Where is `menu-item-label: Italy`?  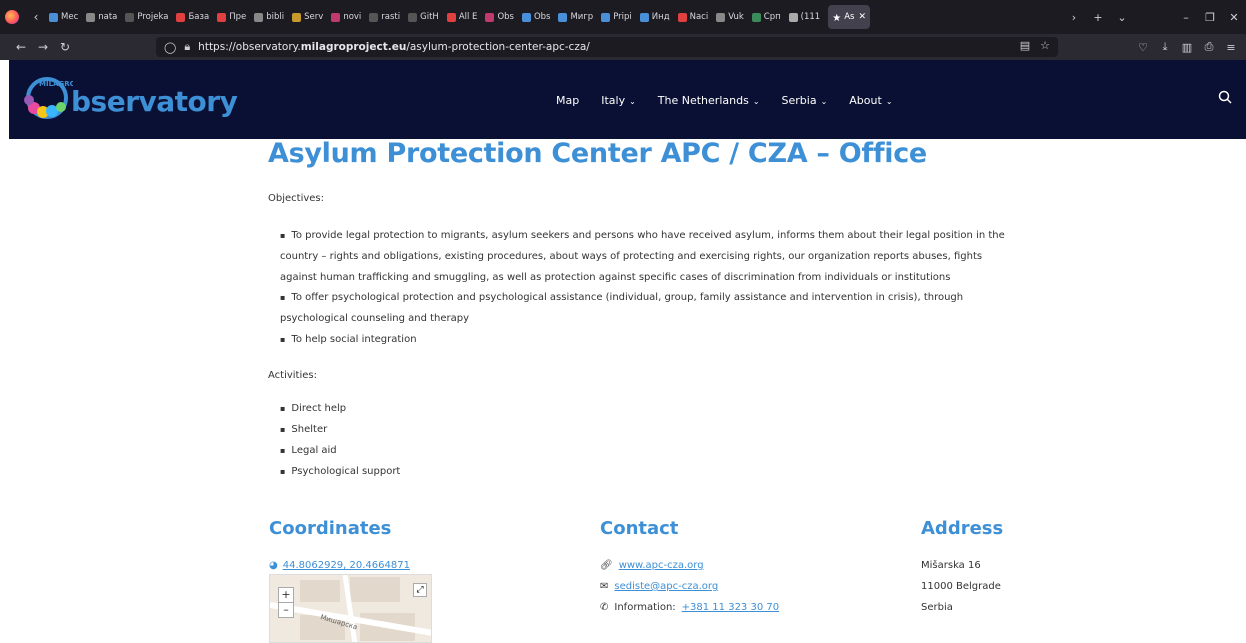 menu-item-label: Italy is located at coordinates (613, 100).